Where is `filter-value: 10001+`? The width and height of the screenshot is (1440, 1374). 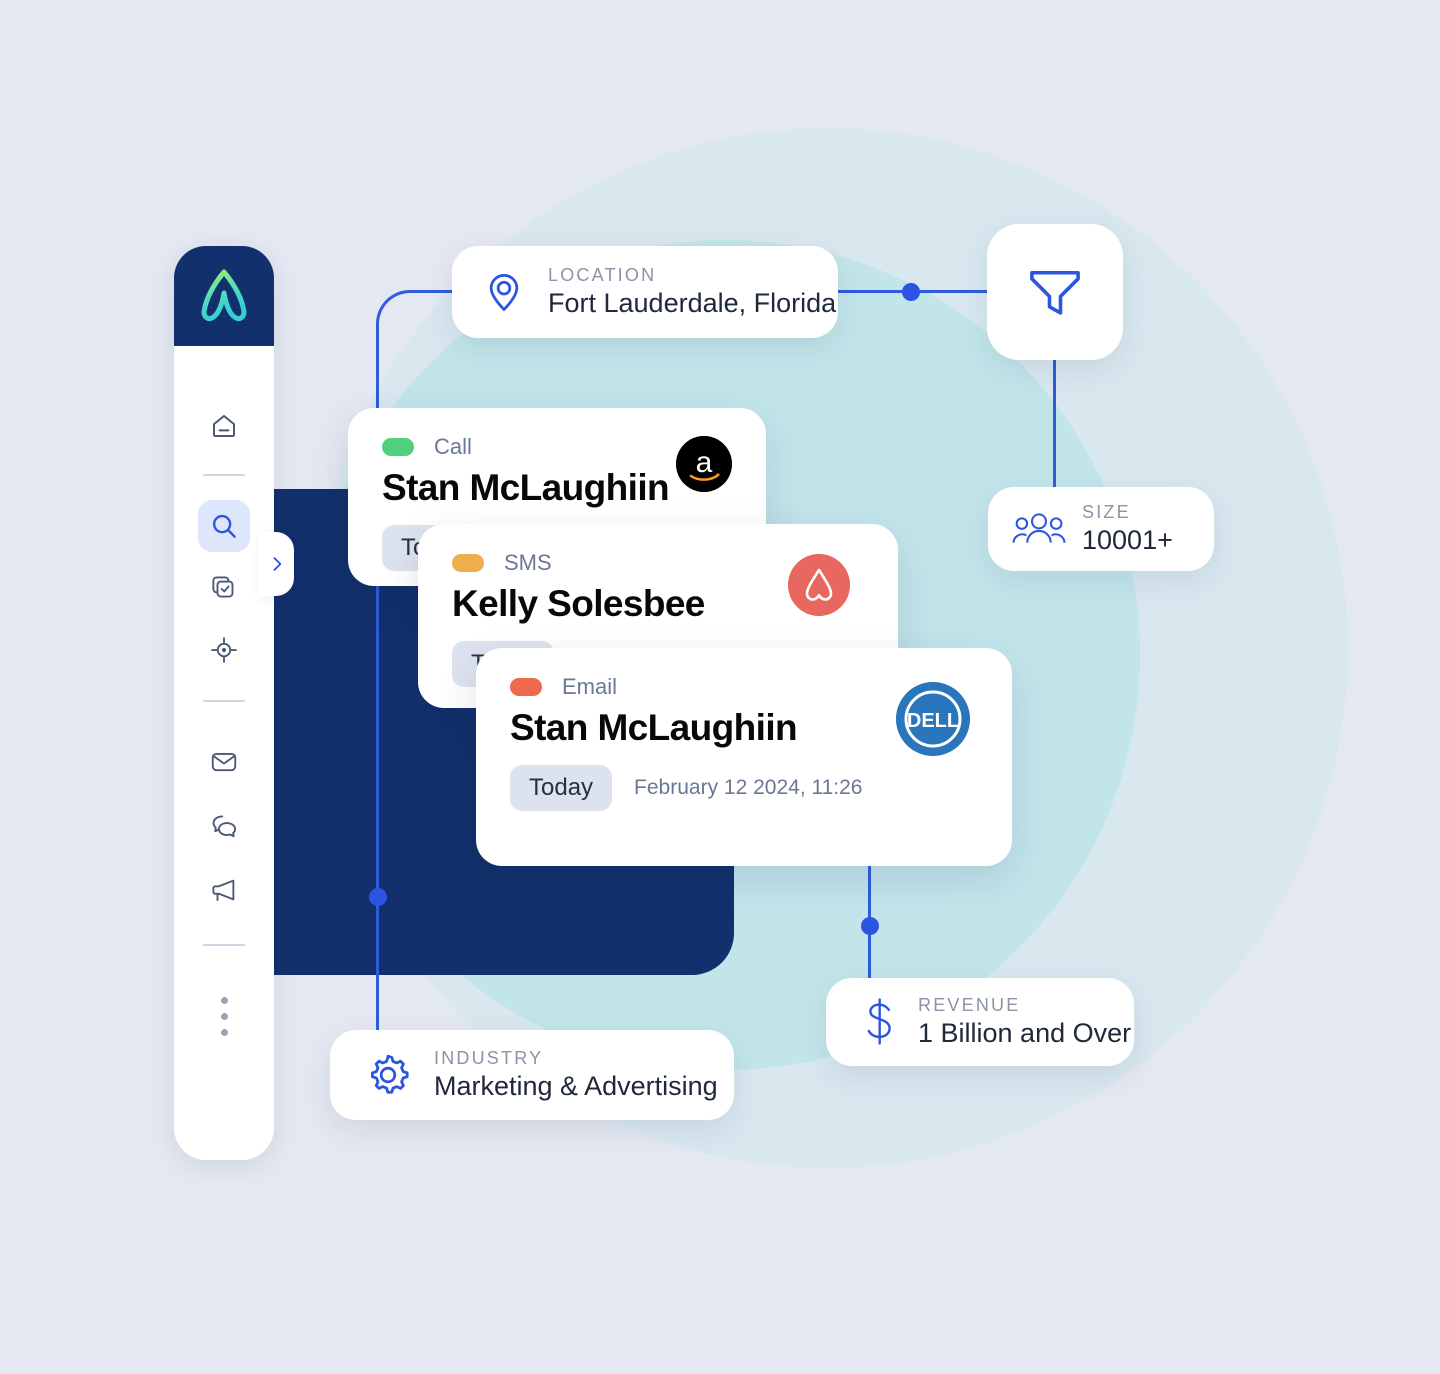 filter-value: 10001+ is located at coordinates (1127, 540).